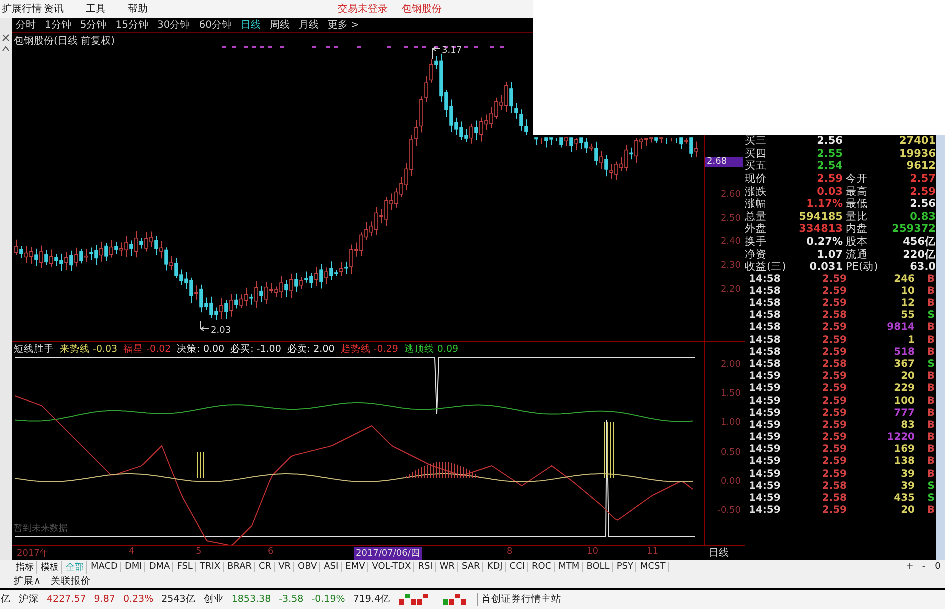  I want to click on quote-value: 2.59, so click(922, 192).